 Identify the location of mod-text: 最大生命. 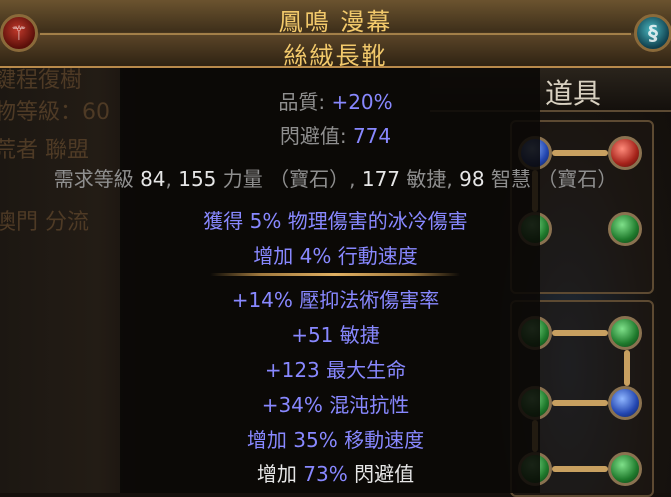
(363, 370).